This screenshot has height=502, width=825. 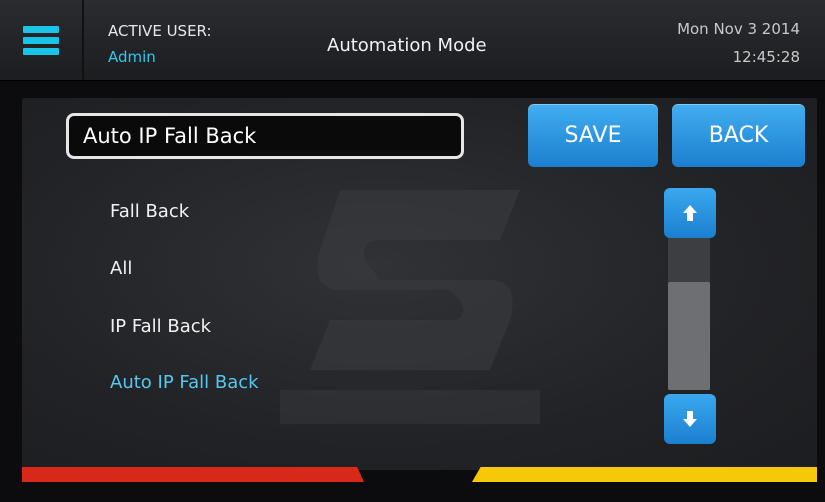 What do you see at coordinates (184, 382) in the screenshot?
I see `list-item-auto-ip-fall-back: Auto IP Fall Back` at bounding box center [184, 382].